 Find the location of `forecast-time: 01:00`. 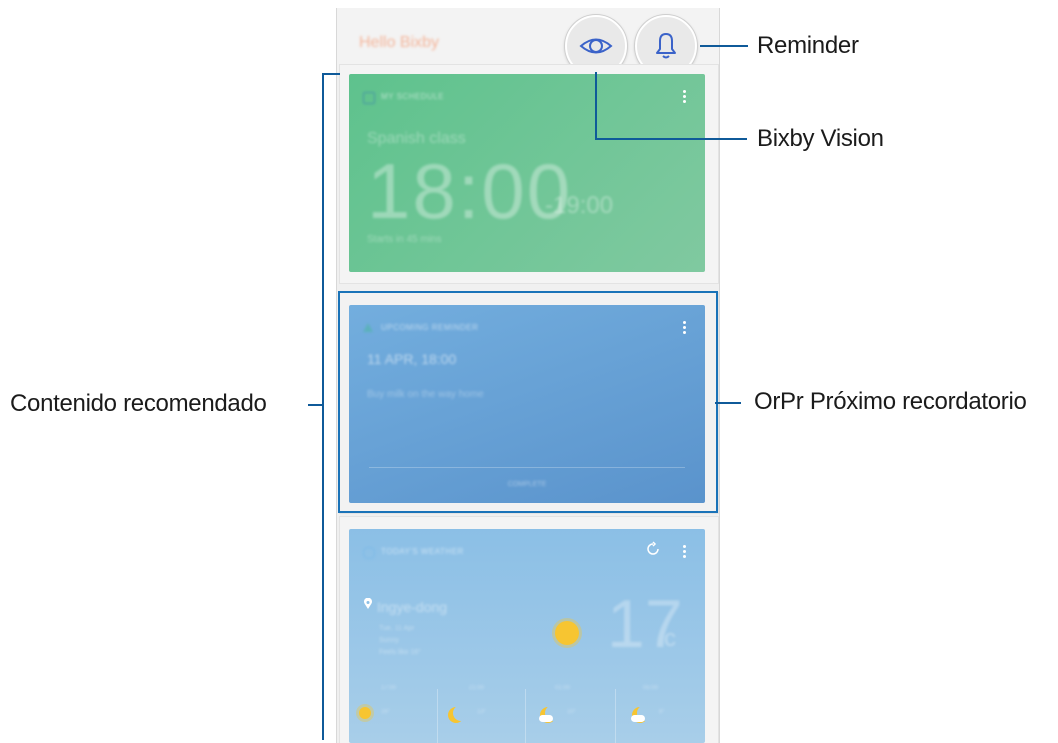

forecast-time: 01:00 is located at coordinates (563, 688).